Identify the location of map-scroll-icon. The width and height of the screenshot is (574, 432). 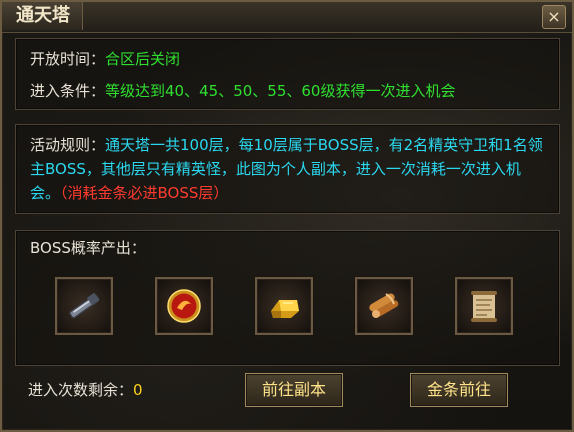
(484, 306).